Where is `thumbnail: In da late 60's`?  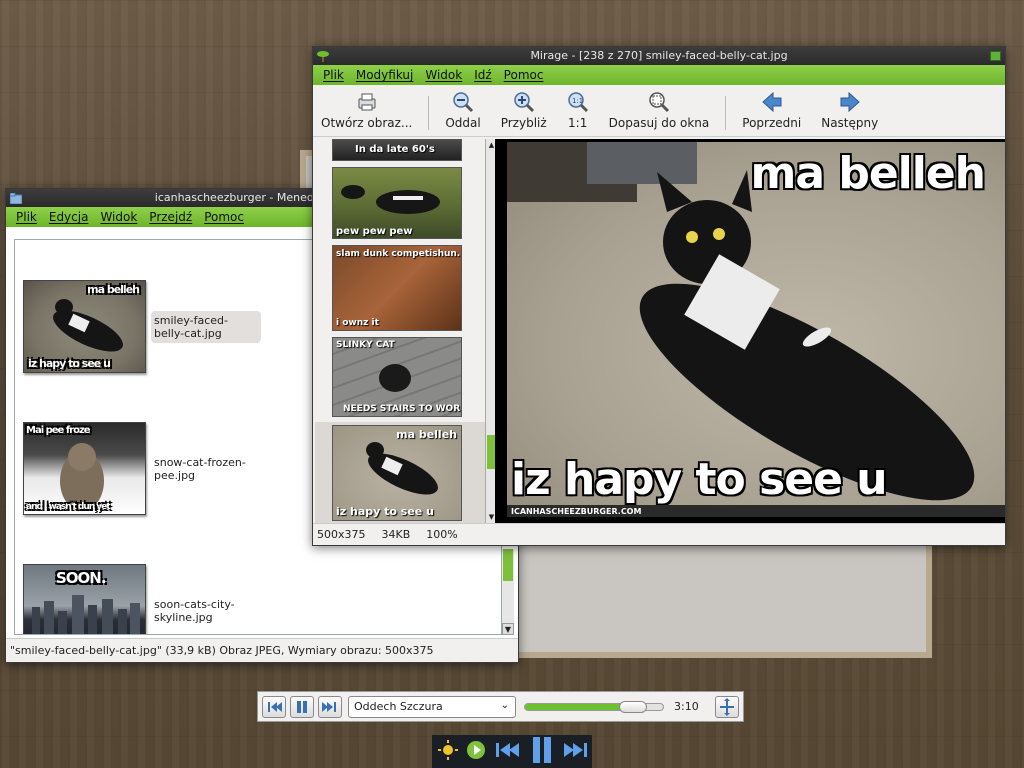
thumbnail: In da late 60's is located at coordinates (397, 150).